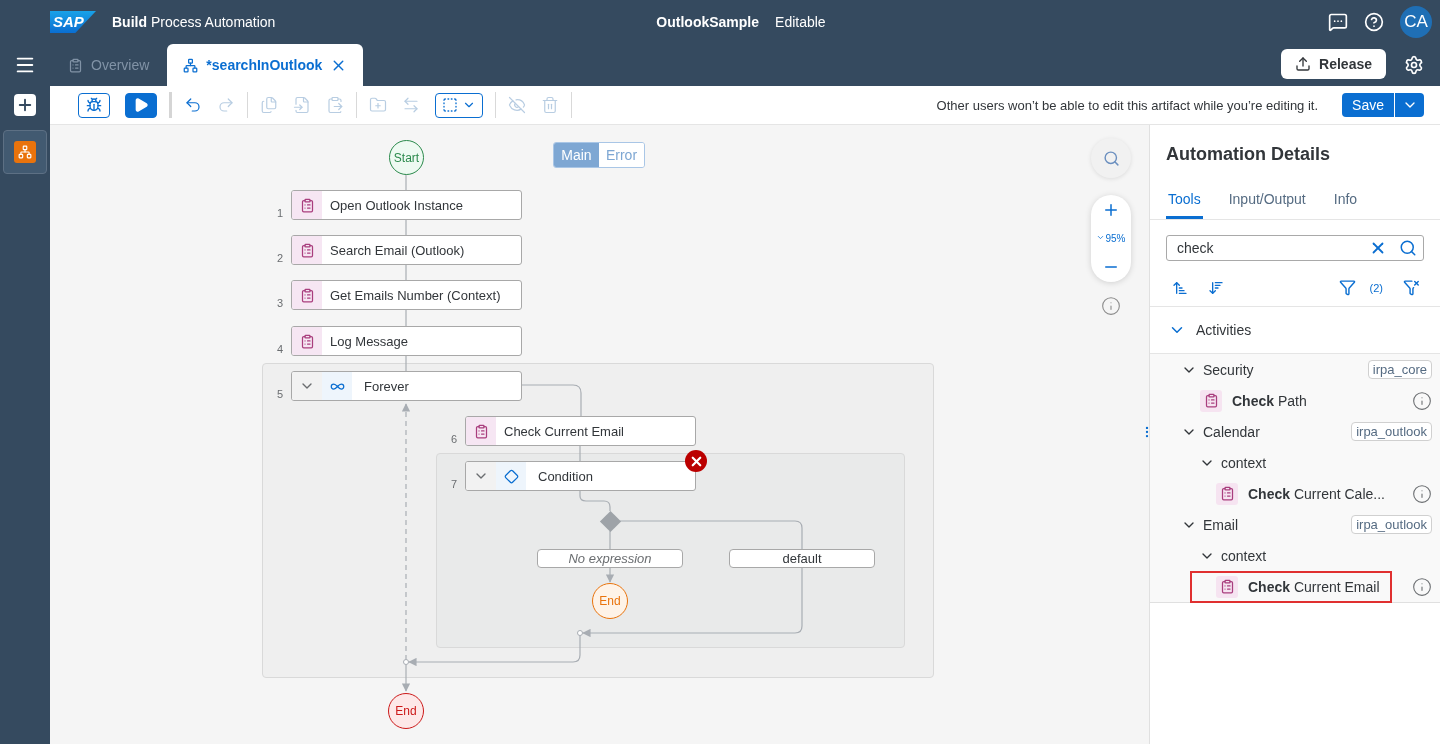 The width and height of the screenshot is (1440, 744). Describe the element at coordinates (1333, 64) in the screenshot. I see `release-button: Release` at that location.